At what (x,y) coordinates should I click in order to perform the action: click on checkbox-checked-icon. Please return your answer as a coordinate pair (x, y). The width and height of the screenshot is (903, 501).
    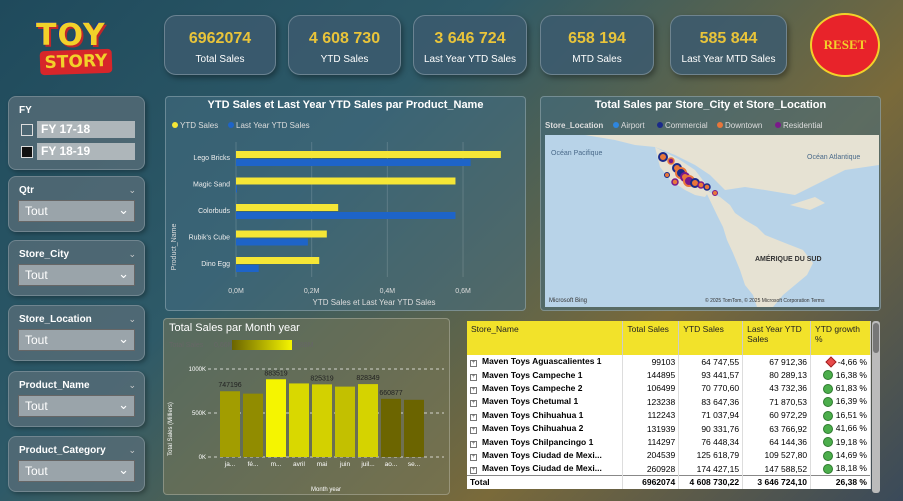
    Looking at the image, I should click on (27, 152).